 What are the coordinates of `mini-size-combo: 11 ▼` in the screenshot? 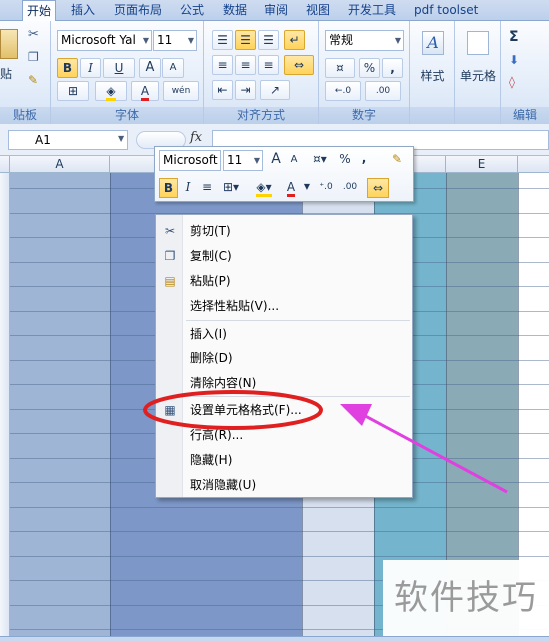 It's located at (243, 160).